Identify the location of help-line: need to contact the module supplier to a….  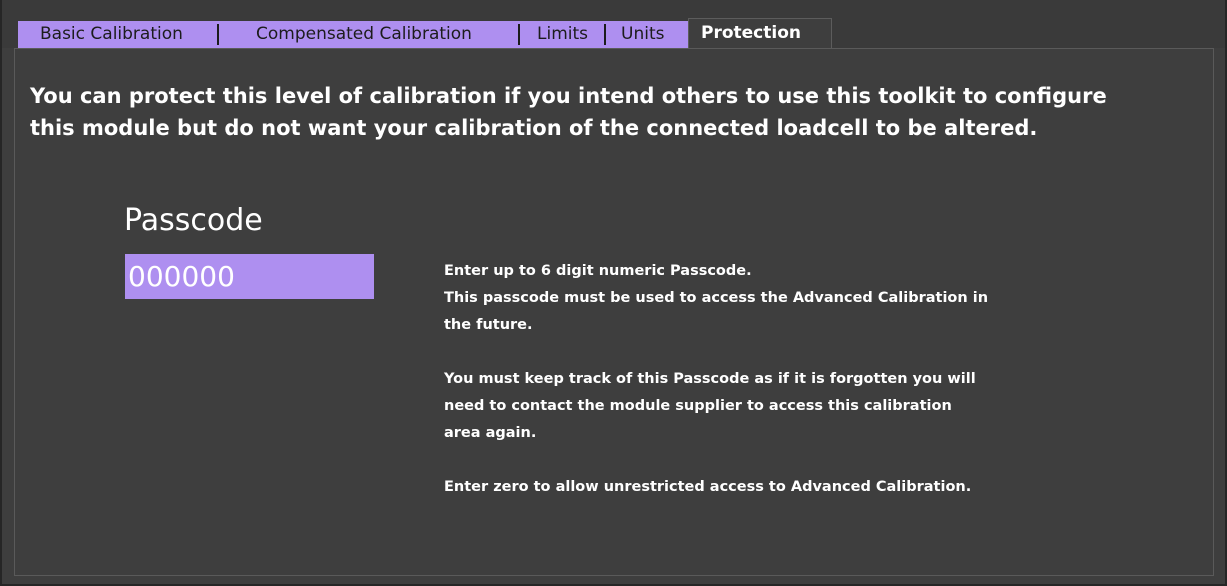
(698, 406).